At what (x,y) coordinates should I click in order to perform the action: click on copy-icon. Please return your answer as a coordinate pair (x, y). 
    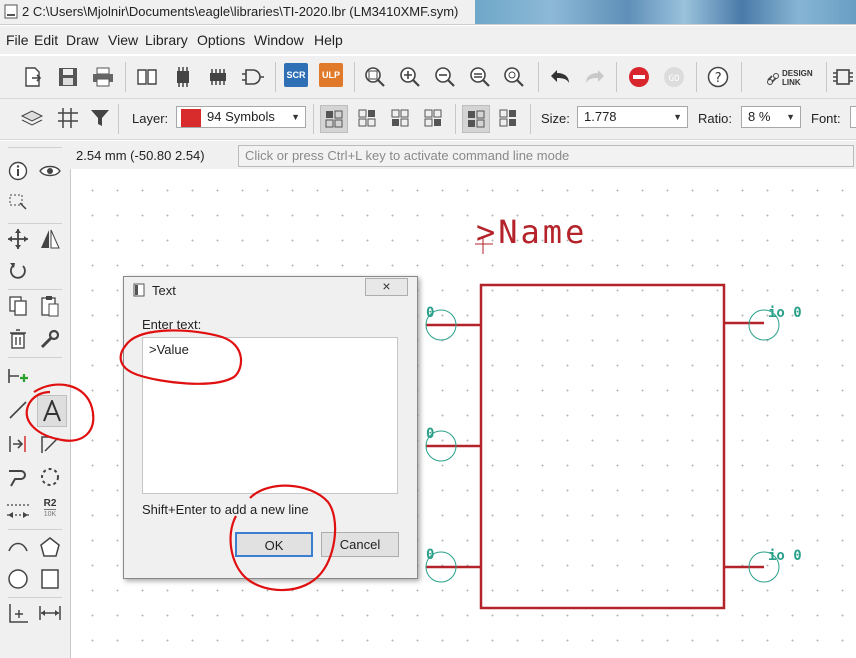
    Looking at the image, I should click on (18, 306).